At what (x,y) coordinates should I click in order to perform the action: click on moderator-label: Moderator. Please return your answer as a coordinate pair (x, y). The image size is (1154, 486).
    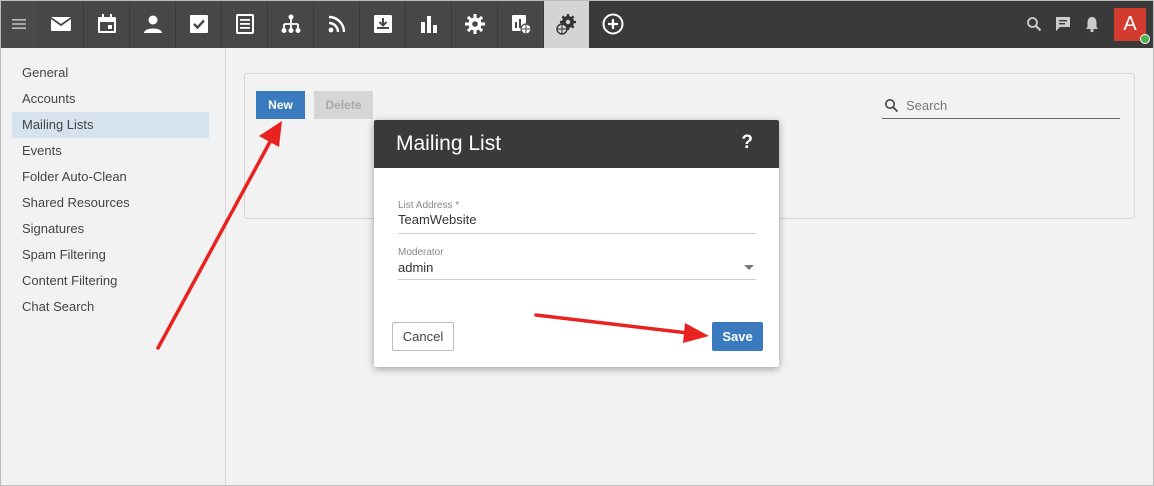
    Looking at the image, I should click on (421, 252).